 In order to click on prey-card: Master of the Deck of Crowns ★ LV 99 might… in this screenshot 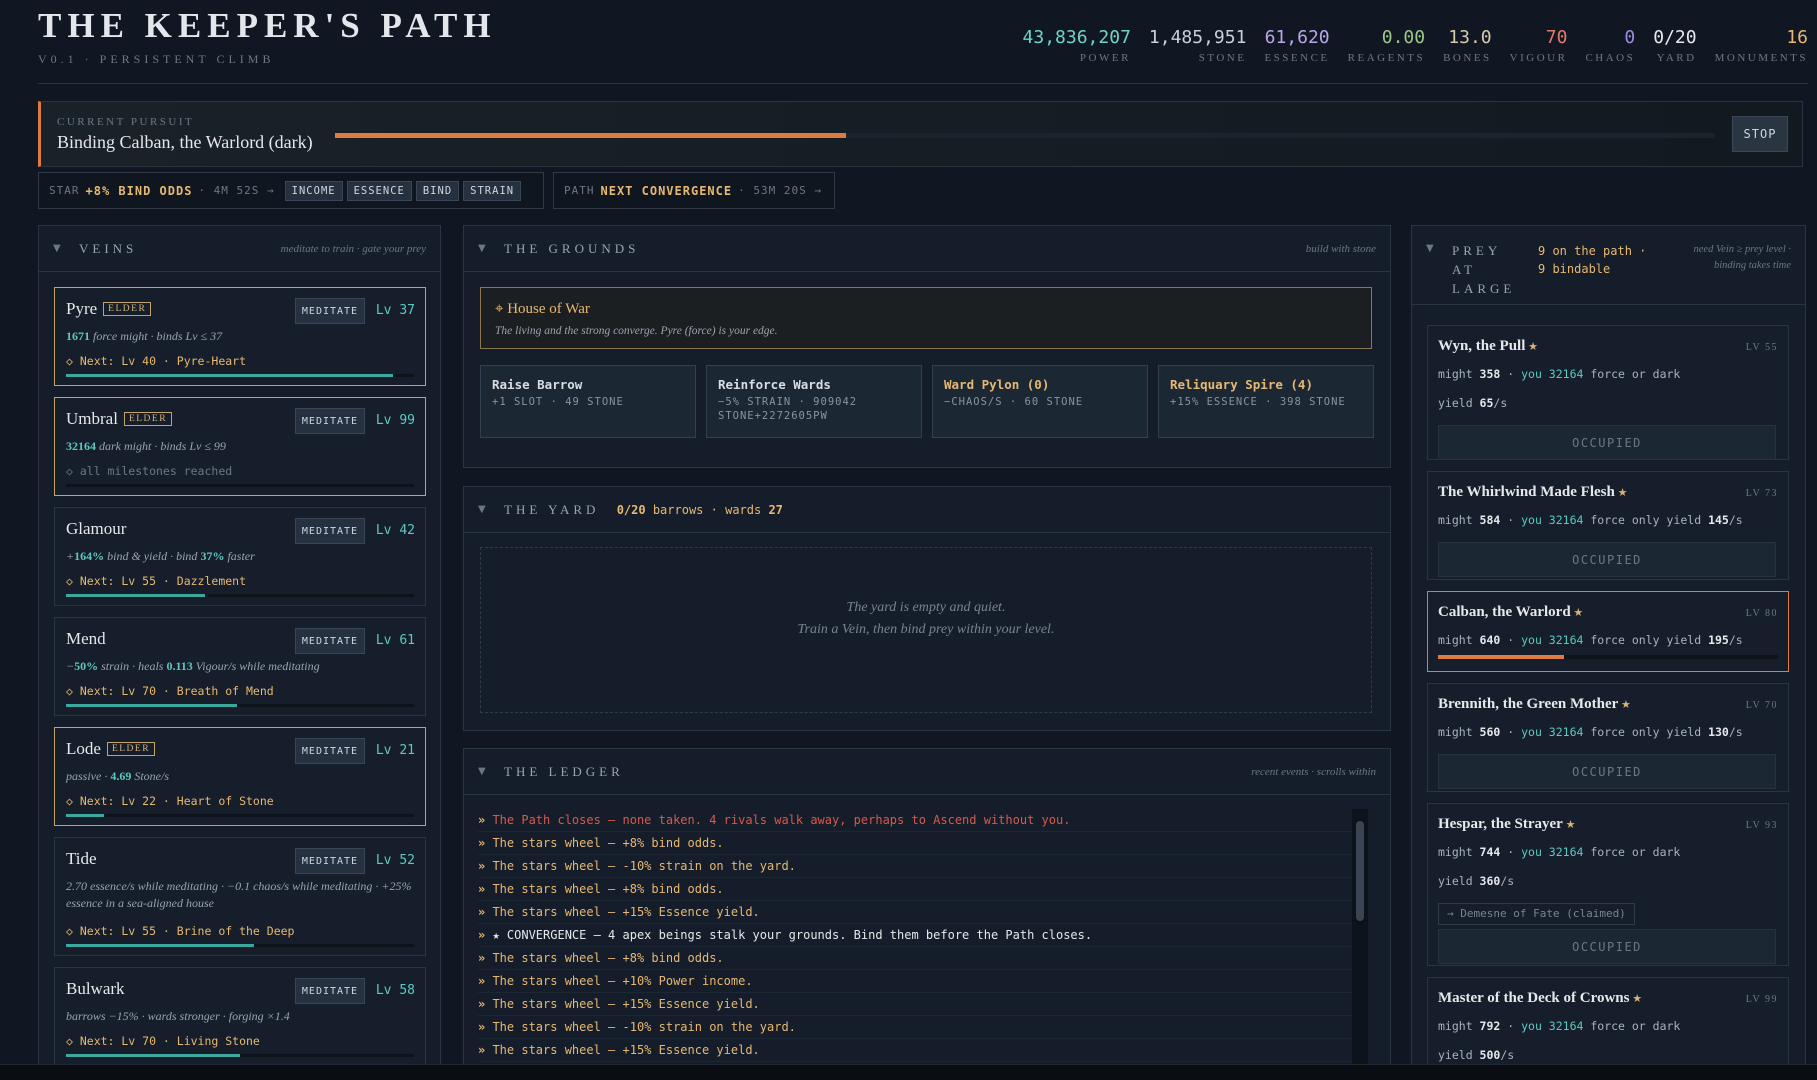, I will do `click(1608, 1020)`.